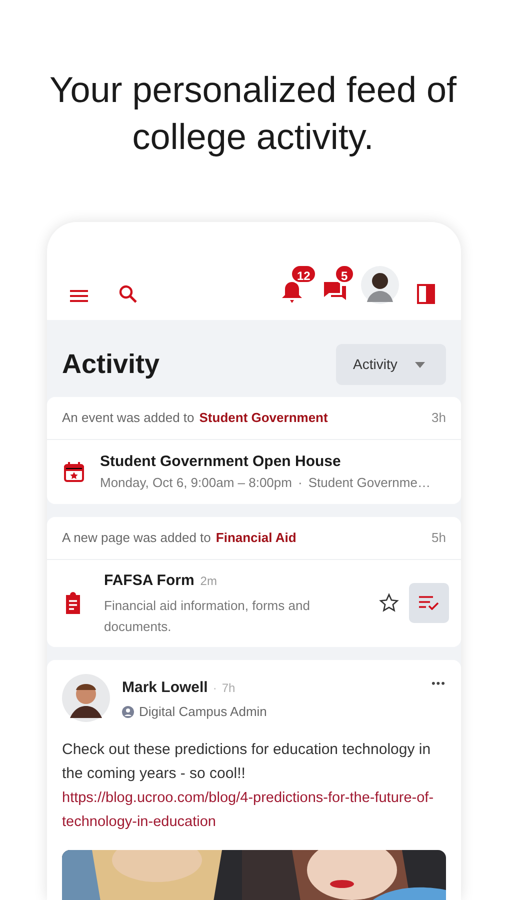  I want to click on message-badge: 5, so click(344, 274).